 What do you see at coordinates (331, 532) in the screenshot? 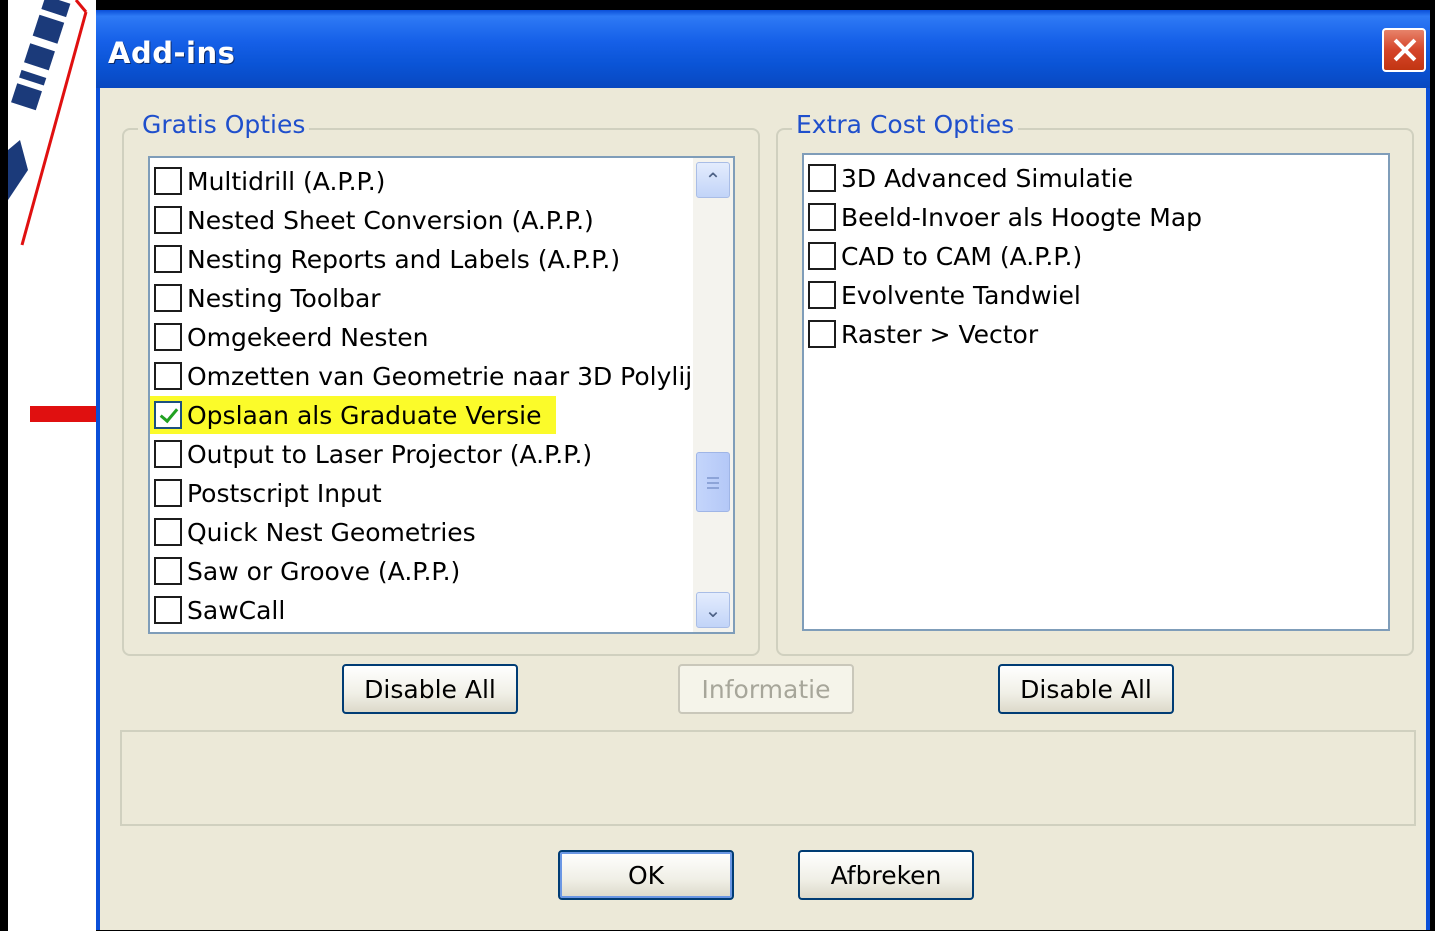
I see `list-item-label: Quick Nest Geometries` at bounding box center [331, 532].